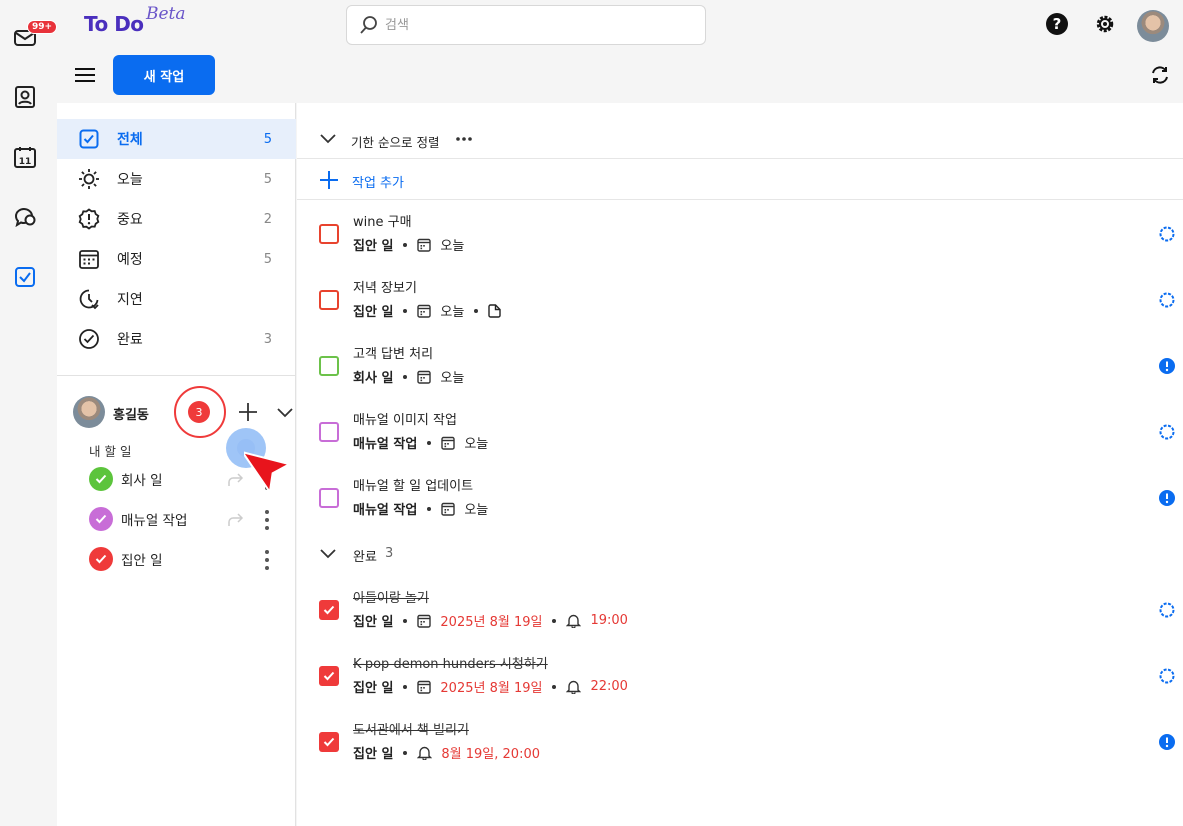  Describe the element at coordinates (130, 220) in the screenshot. I see `nav-label: 중요` at that location.